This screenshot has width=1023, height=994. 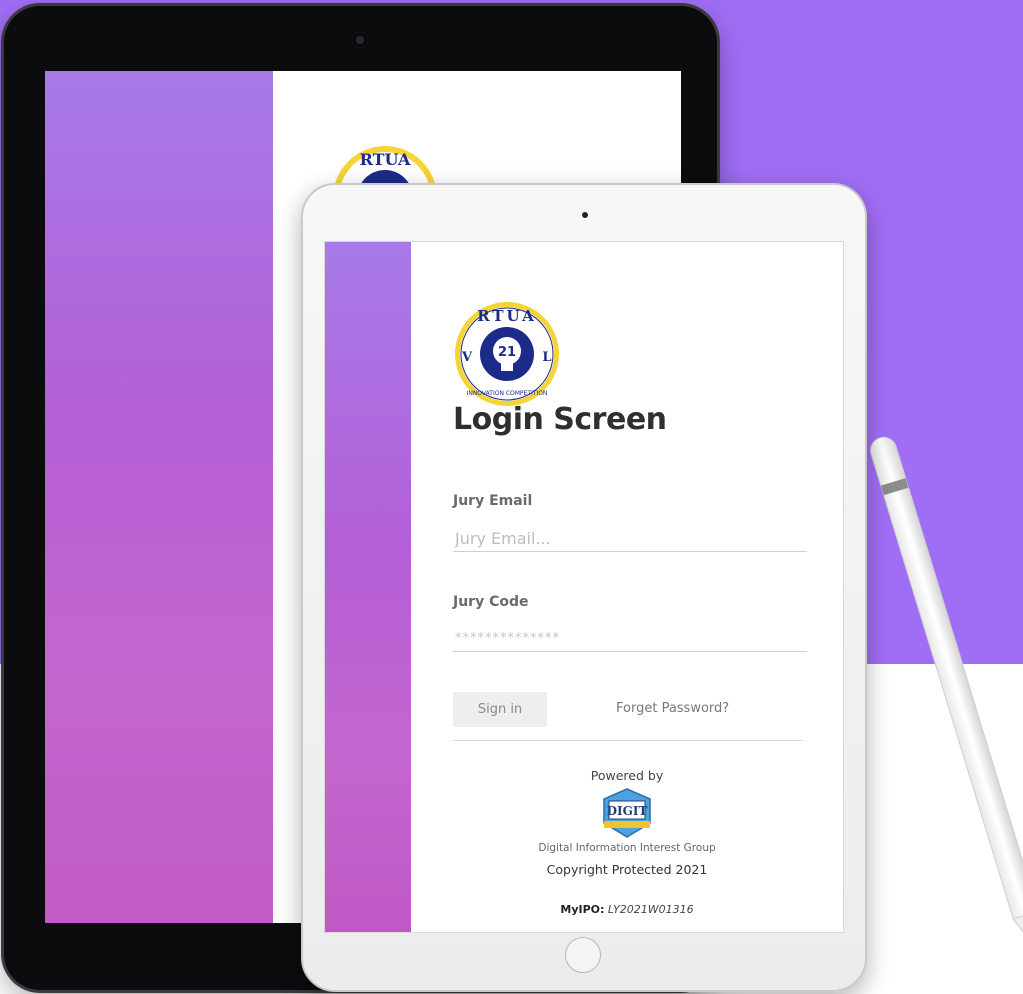 What do you see at coordinates (627, 775) in the screenshot?
I see `powered-by-text: Powered by` at bounding box center [627, 775].